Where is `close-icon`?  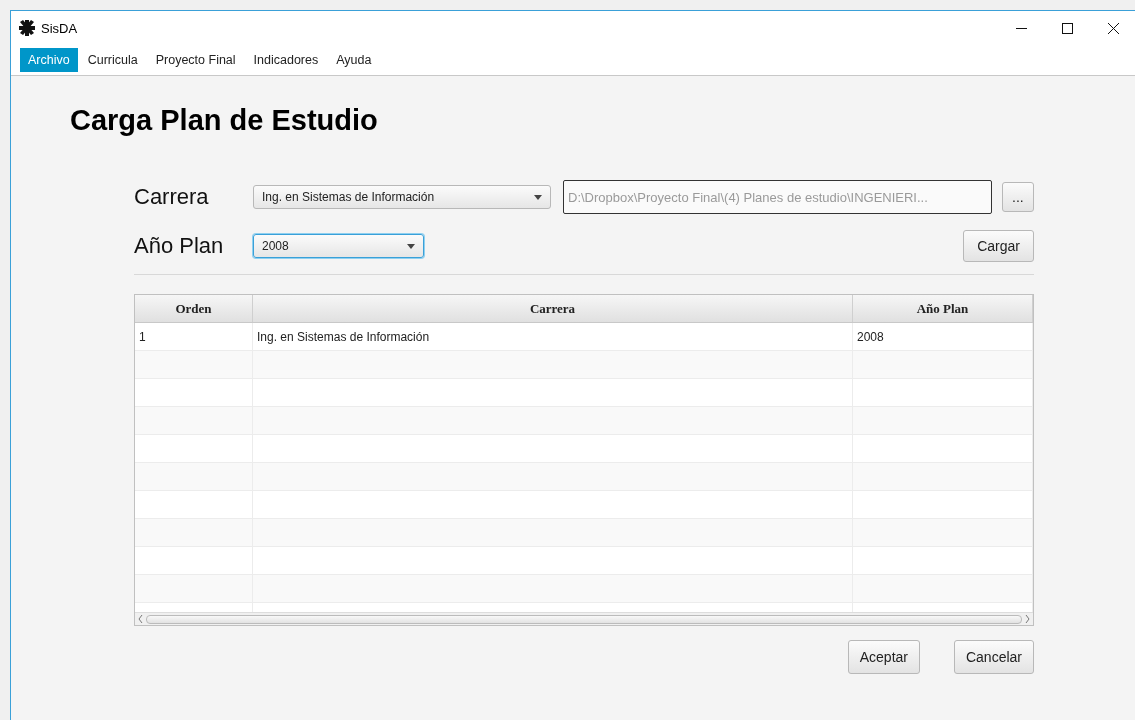
close-icon is located at coordinates (1113, 28).